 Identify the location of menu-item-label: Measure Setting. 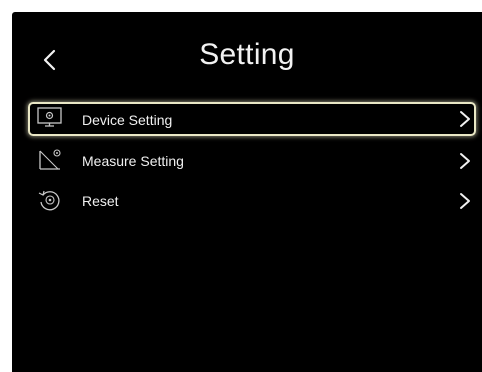
(133, 161).